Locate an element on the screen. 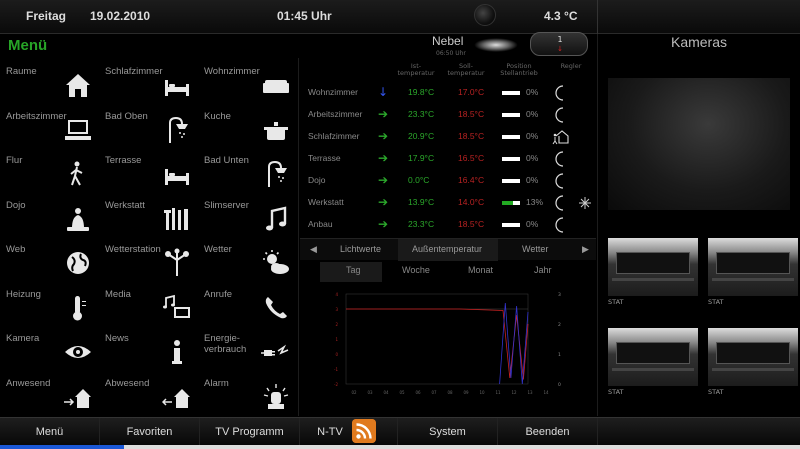 The height and width of the screenshot is (449, 800). menu-item-web: Web is located at coordinates (49, 260).